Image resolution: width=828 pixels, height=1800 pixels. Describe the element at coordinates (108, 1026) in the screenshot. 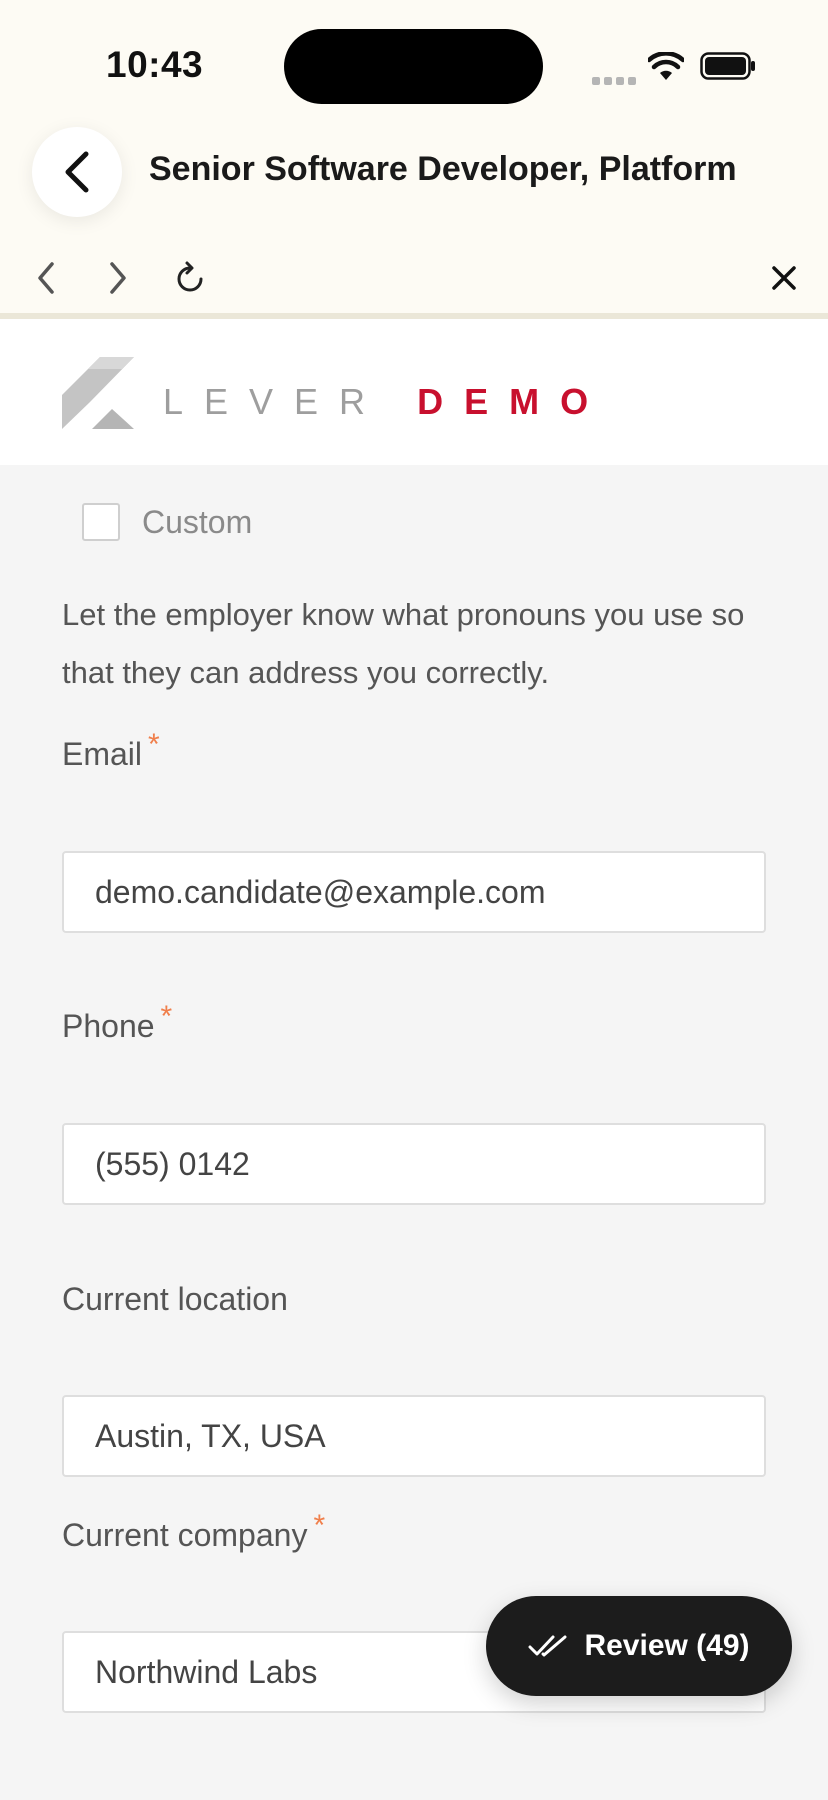

I see `phone-label-text: Phone` at that location.